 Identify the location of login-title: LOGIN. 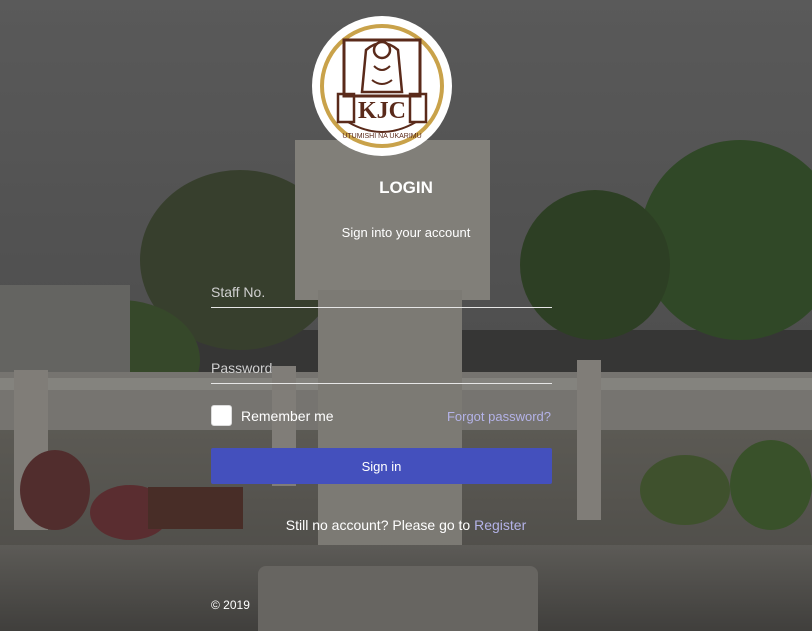
(406, 187).